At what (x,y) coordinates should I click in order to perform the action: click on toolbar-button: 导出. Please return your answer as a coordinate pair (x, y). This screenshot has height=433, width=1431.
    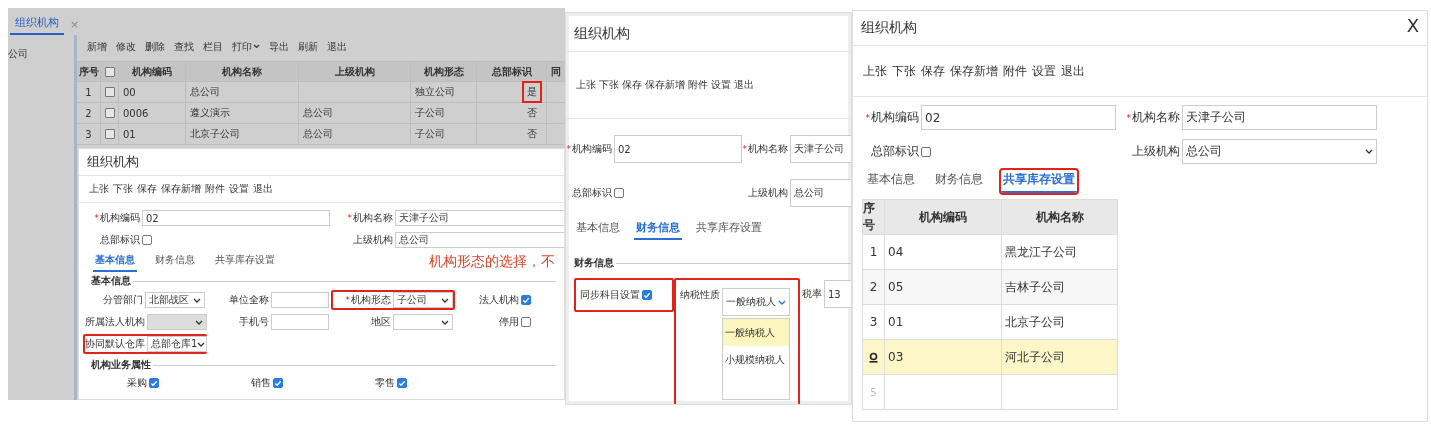
    Looking at the image, I should click on (279, 46).